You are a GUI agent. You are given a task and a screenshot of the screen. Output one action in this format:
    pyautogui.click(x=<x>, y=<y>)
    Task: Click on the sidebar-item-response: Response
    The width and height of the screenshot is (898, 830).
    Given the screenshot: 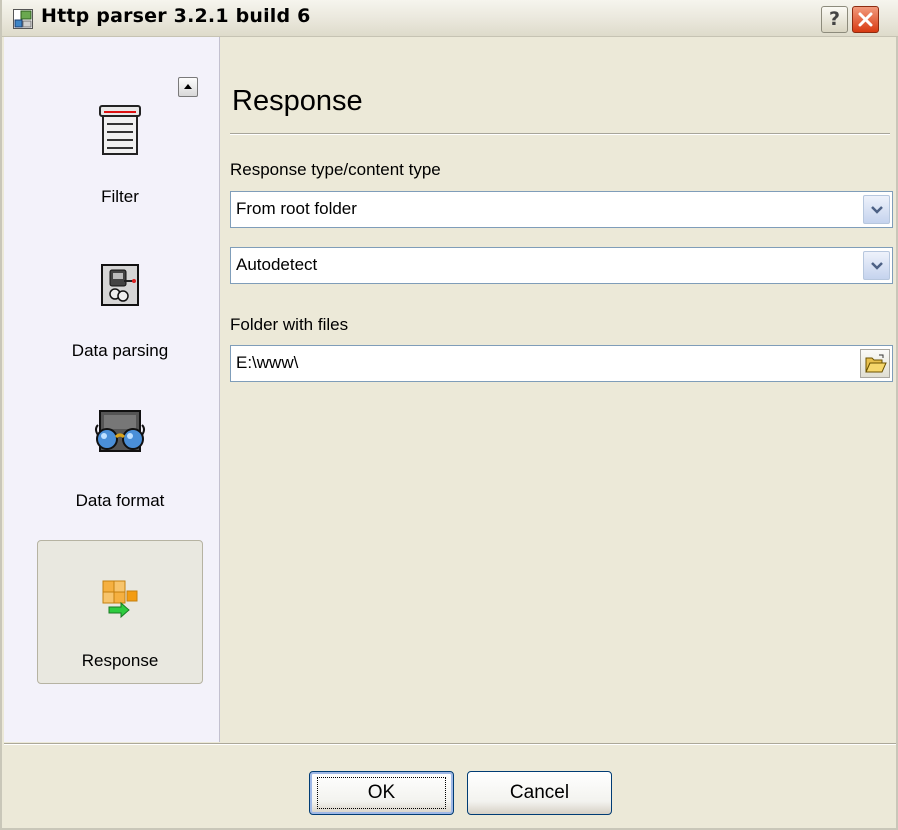 What is the action you would take?
    pyautogui.click(x=120, y=612)
    